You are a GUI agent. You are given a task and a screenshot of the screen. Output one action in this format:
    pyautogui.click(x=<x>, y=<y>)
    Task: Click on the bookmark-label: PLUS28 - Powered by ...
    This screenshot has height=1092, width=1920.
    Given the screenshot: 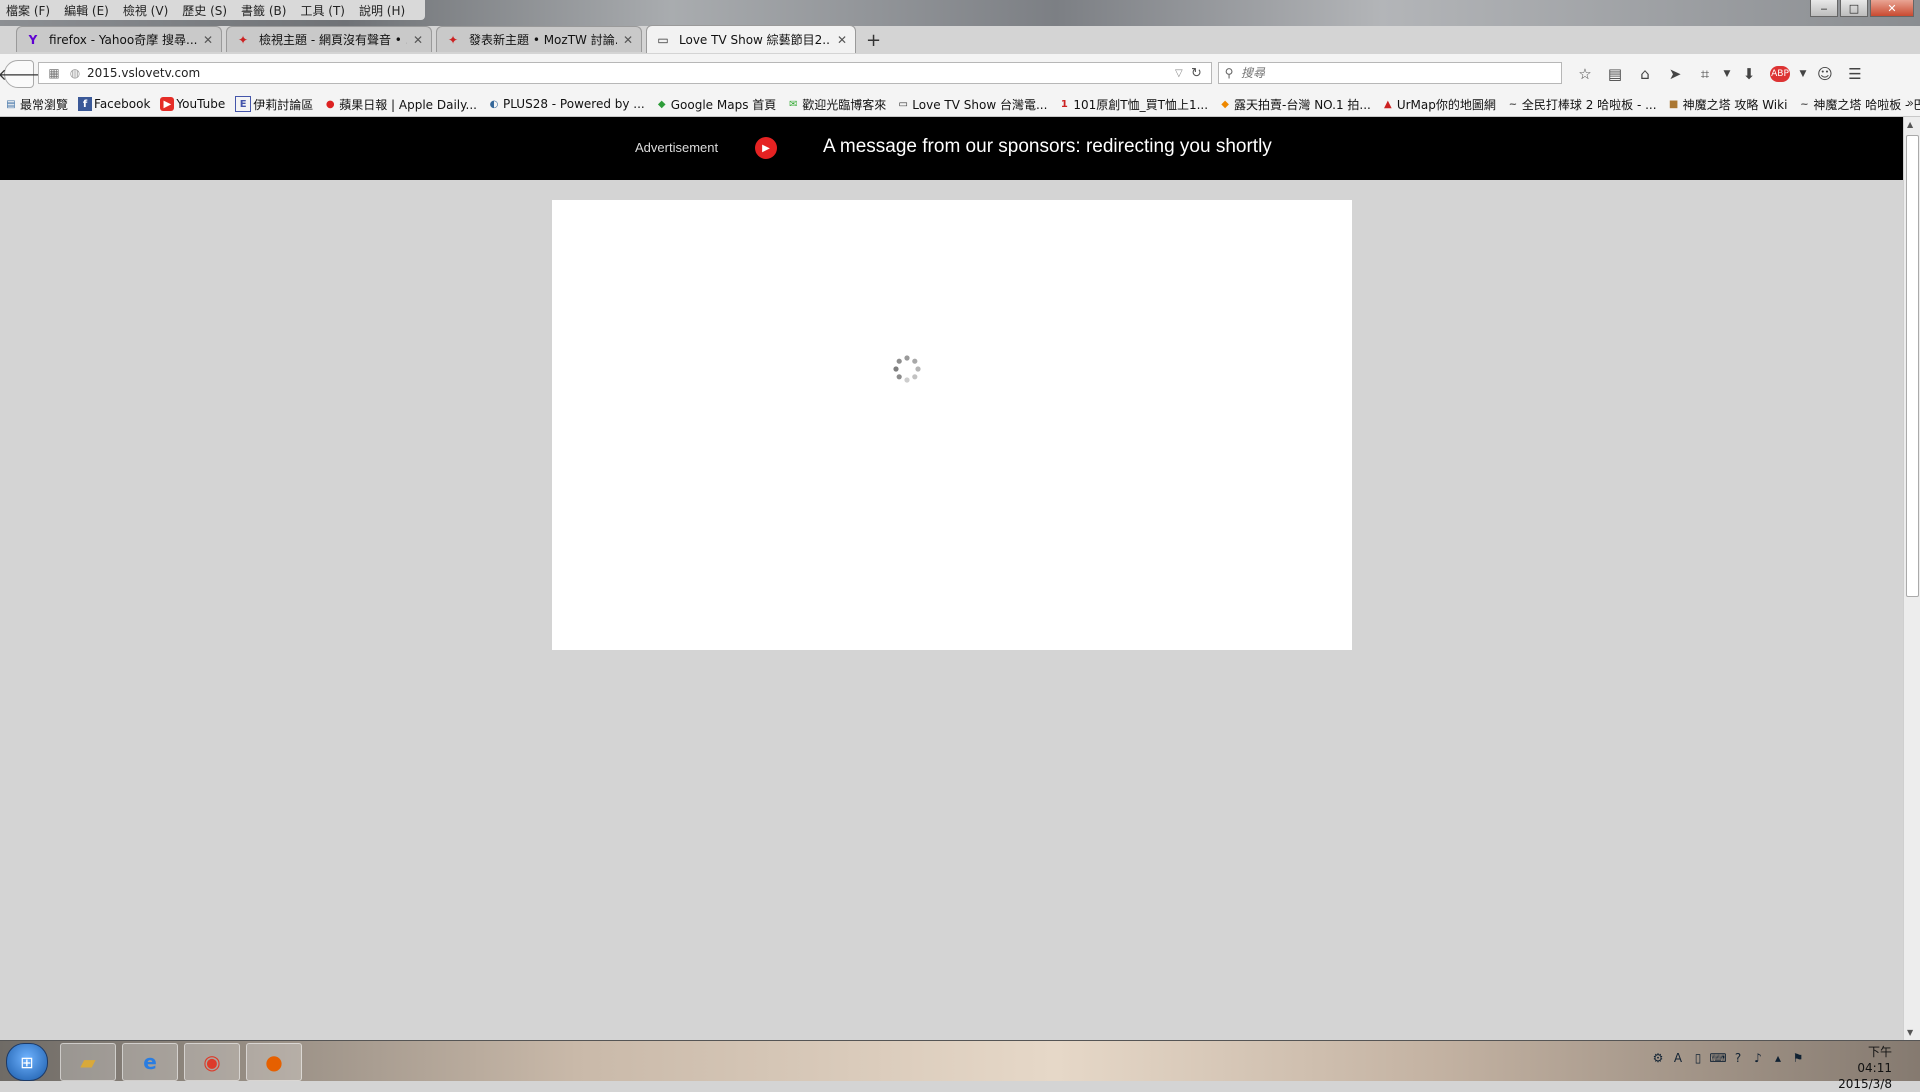 What is the action you would take?
    pyautogui.click(x=573, y=104)
    